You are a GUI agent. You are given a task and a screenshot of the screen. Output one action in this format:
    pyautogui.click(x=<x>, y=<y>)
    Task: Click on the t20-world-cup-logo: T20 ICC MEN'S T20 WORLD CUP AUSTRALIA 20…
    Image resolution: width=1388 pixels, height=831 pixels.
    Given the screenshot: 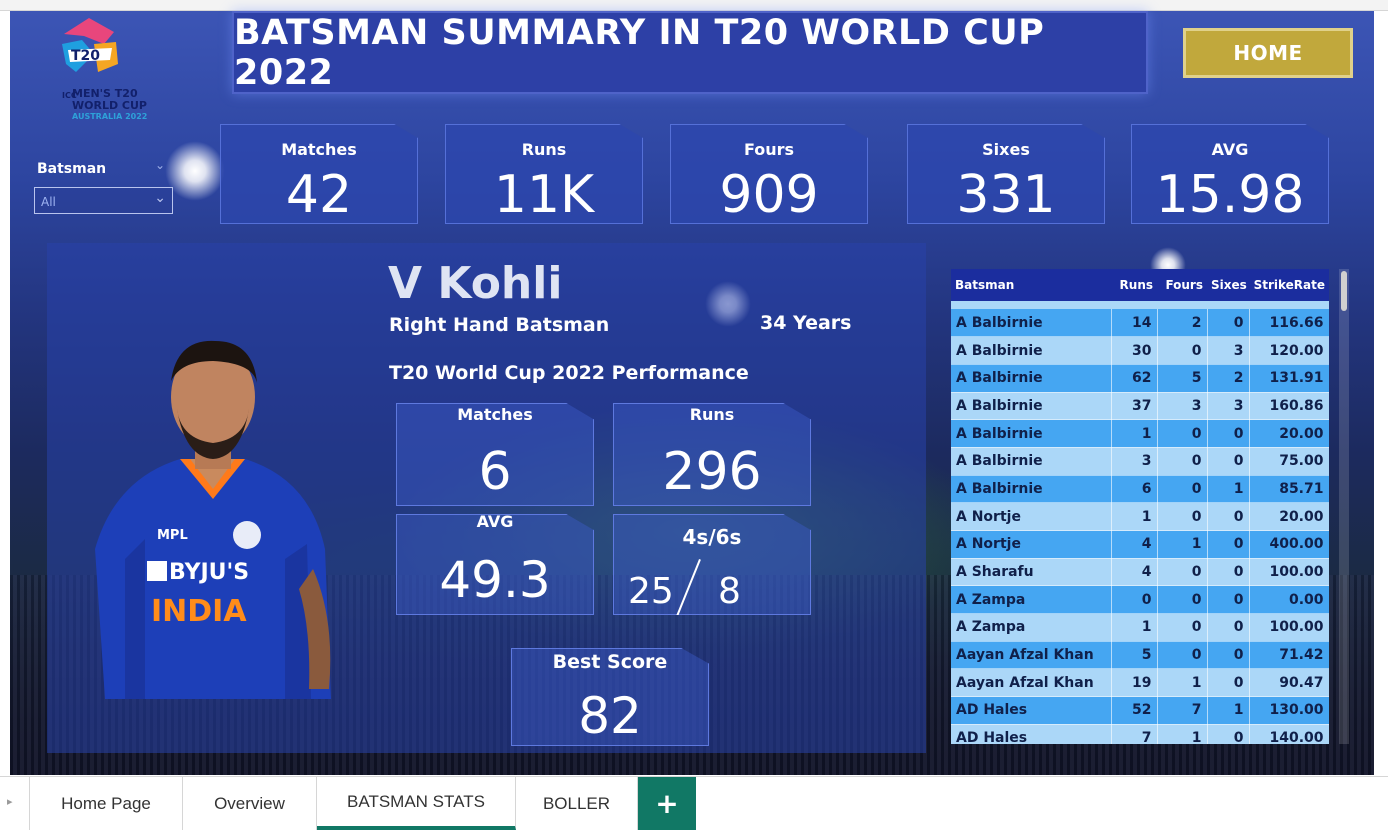 What is the action you would take?
    pyautogui.click(x=103, y=67)
    